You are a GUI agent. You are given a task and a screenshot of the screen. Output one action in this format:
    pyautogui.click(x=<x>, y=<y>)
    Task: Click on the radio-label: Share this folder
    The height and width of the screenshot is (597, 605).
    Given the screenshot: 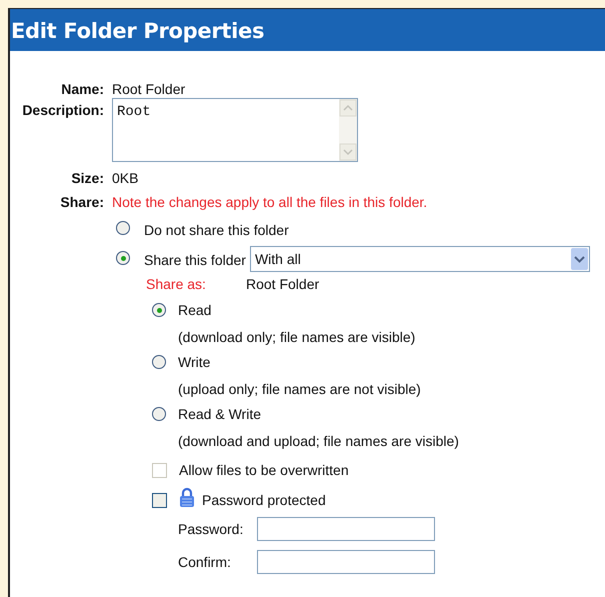 What is the action you would take?
    pyautogui.click(x=195, y=260)
    